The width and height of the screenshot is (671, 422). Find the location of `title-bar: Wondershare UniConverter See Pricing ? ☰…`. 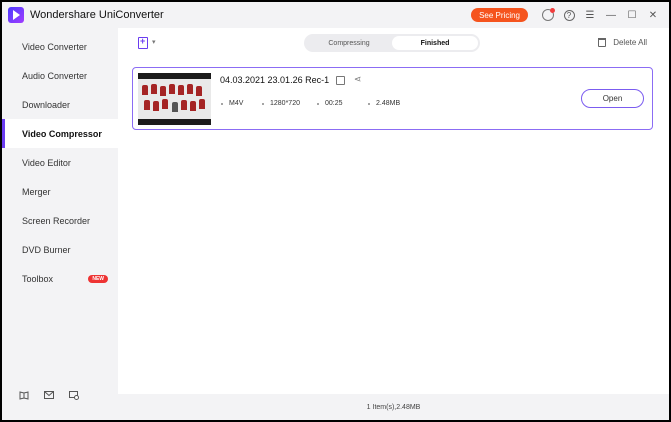

title-bar: Wondershare UniConverter See Pricing ? ☰… is located at coordinates (335, 15).